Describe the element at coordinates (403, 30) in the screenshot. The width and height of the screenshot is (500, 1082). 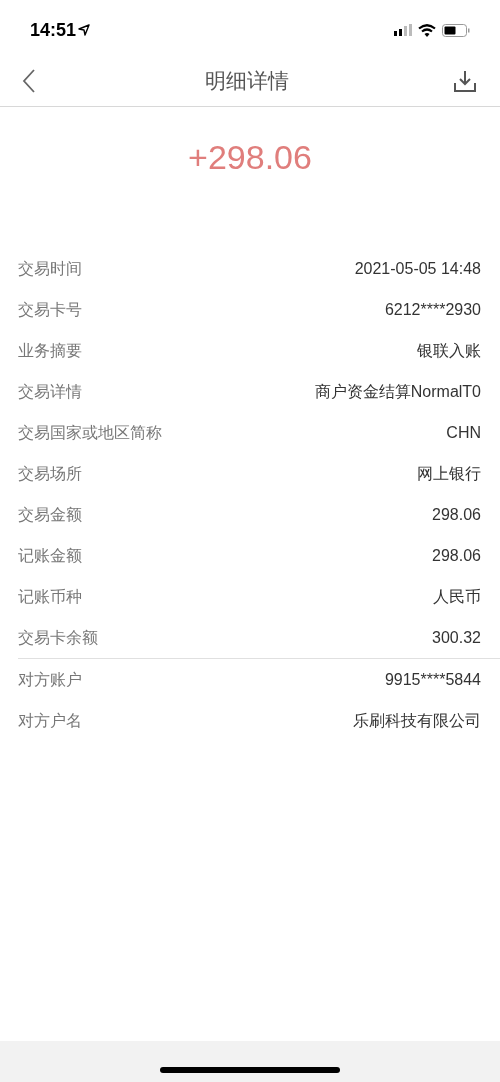
I see `signal-icon` at that location.